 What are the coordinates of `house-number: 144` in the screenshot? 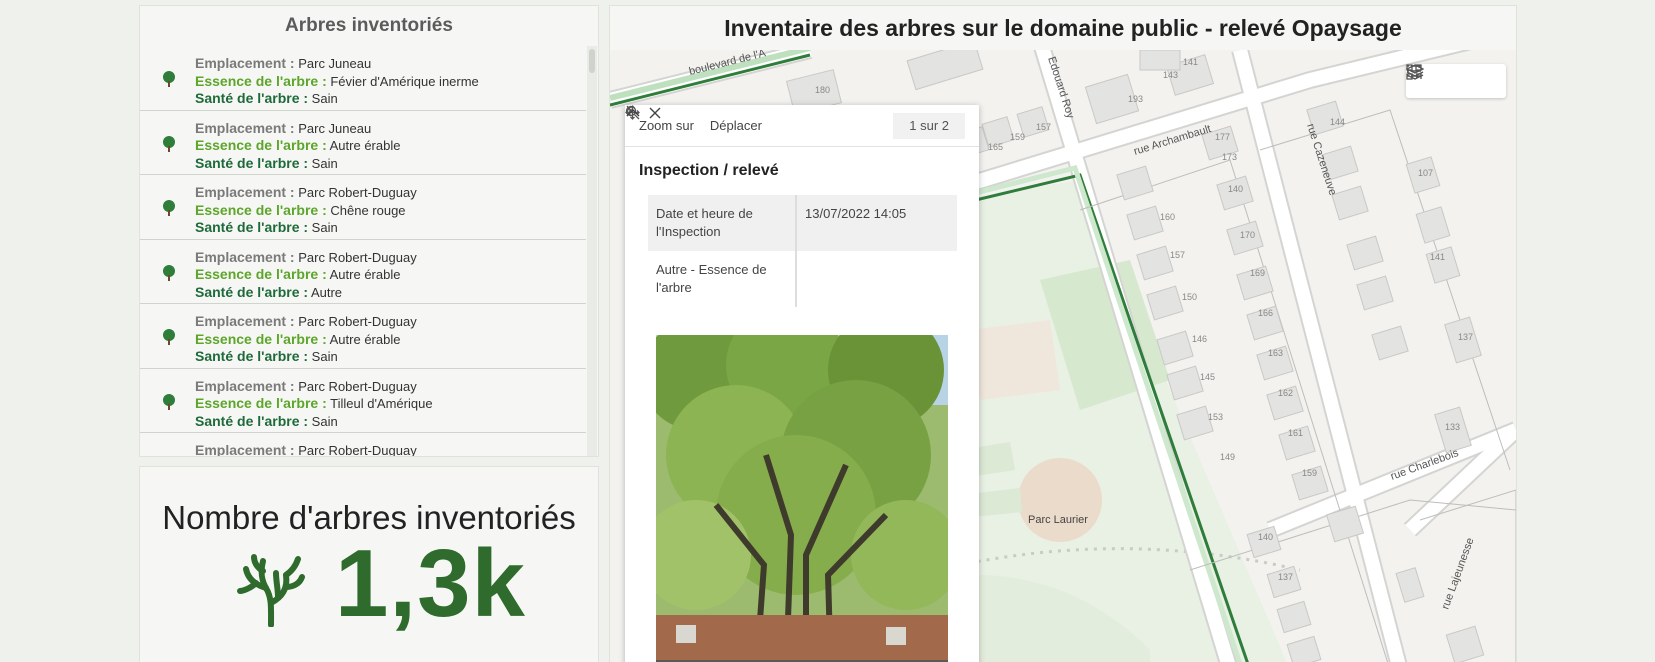 It's located at (1337, 122).